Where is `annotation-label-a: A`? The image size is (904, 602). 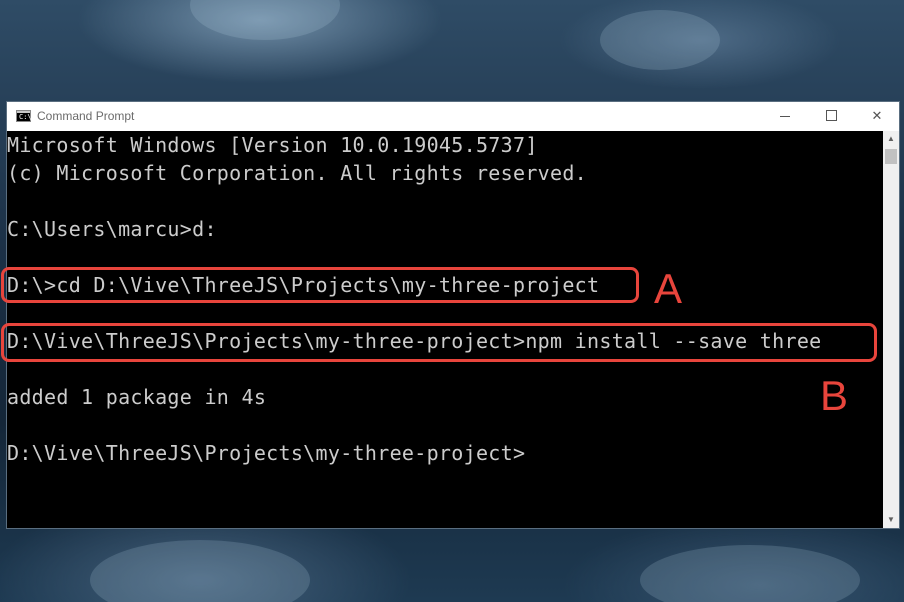 annotation-label-a: A is located at coordinates (668, 288).